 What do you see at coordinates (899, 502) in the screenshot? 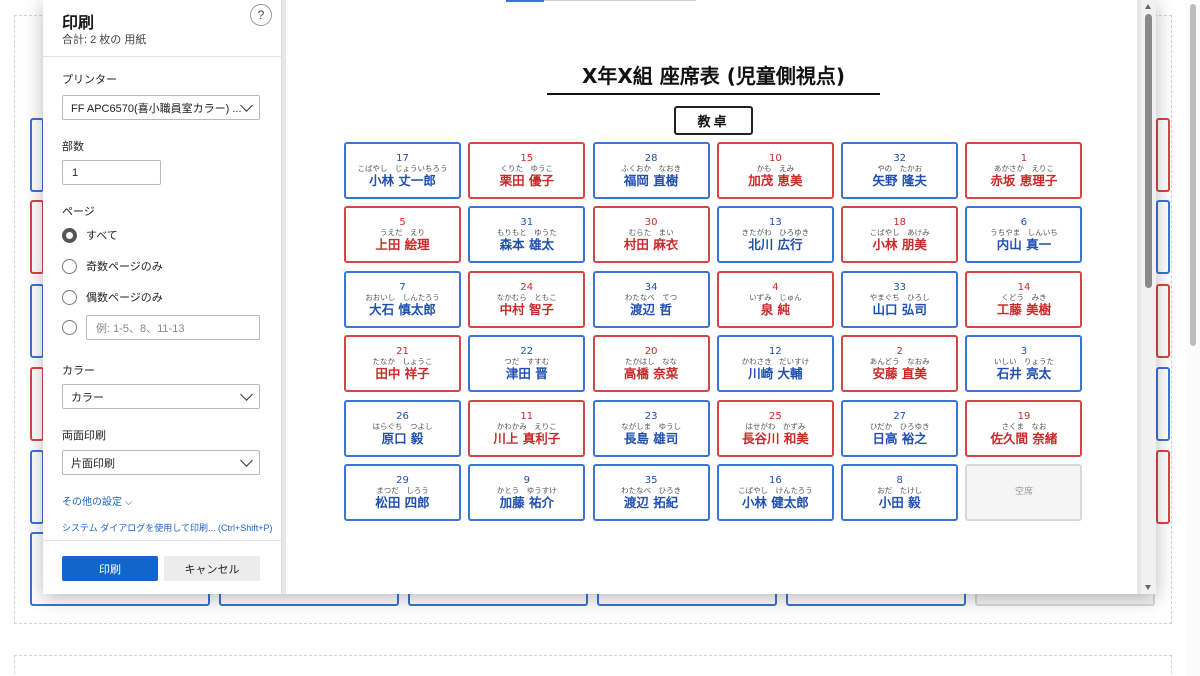
I see `seat-student-name: 小田 毅` at bounding box center [899, 502].